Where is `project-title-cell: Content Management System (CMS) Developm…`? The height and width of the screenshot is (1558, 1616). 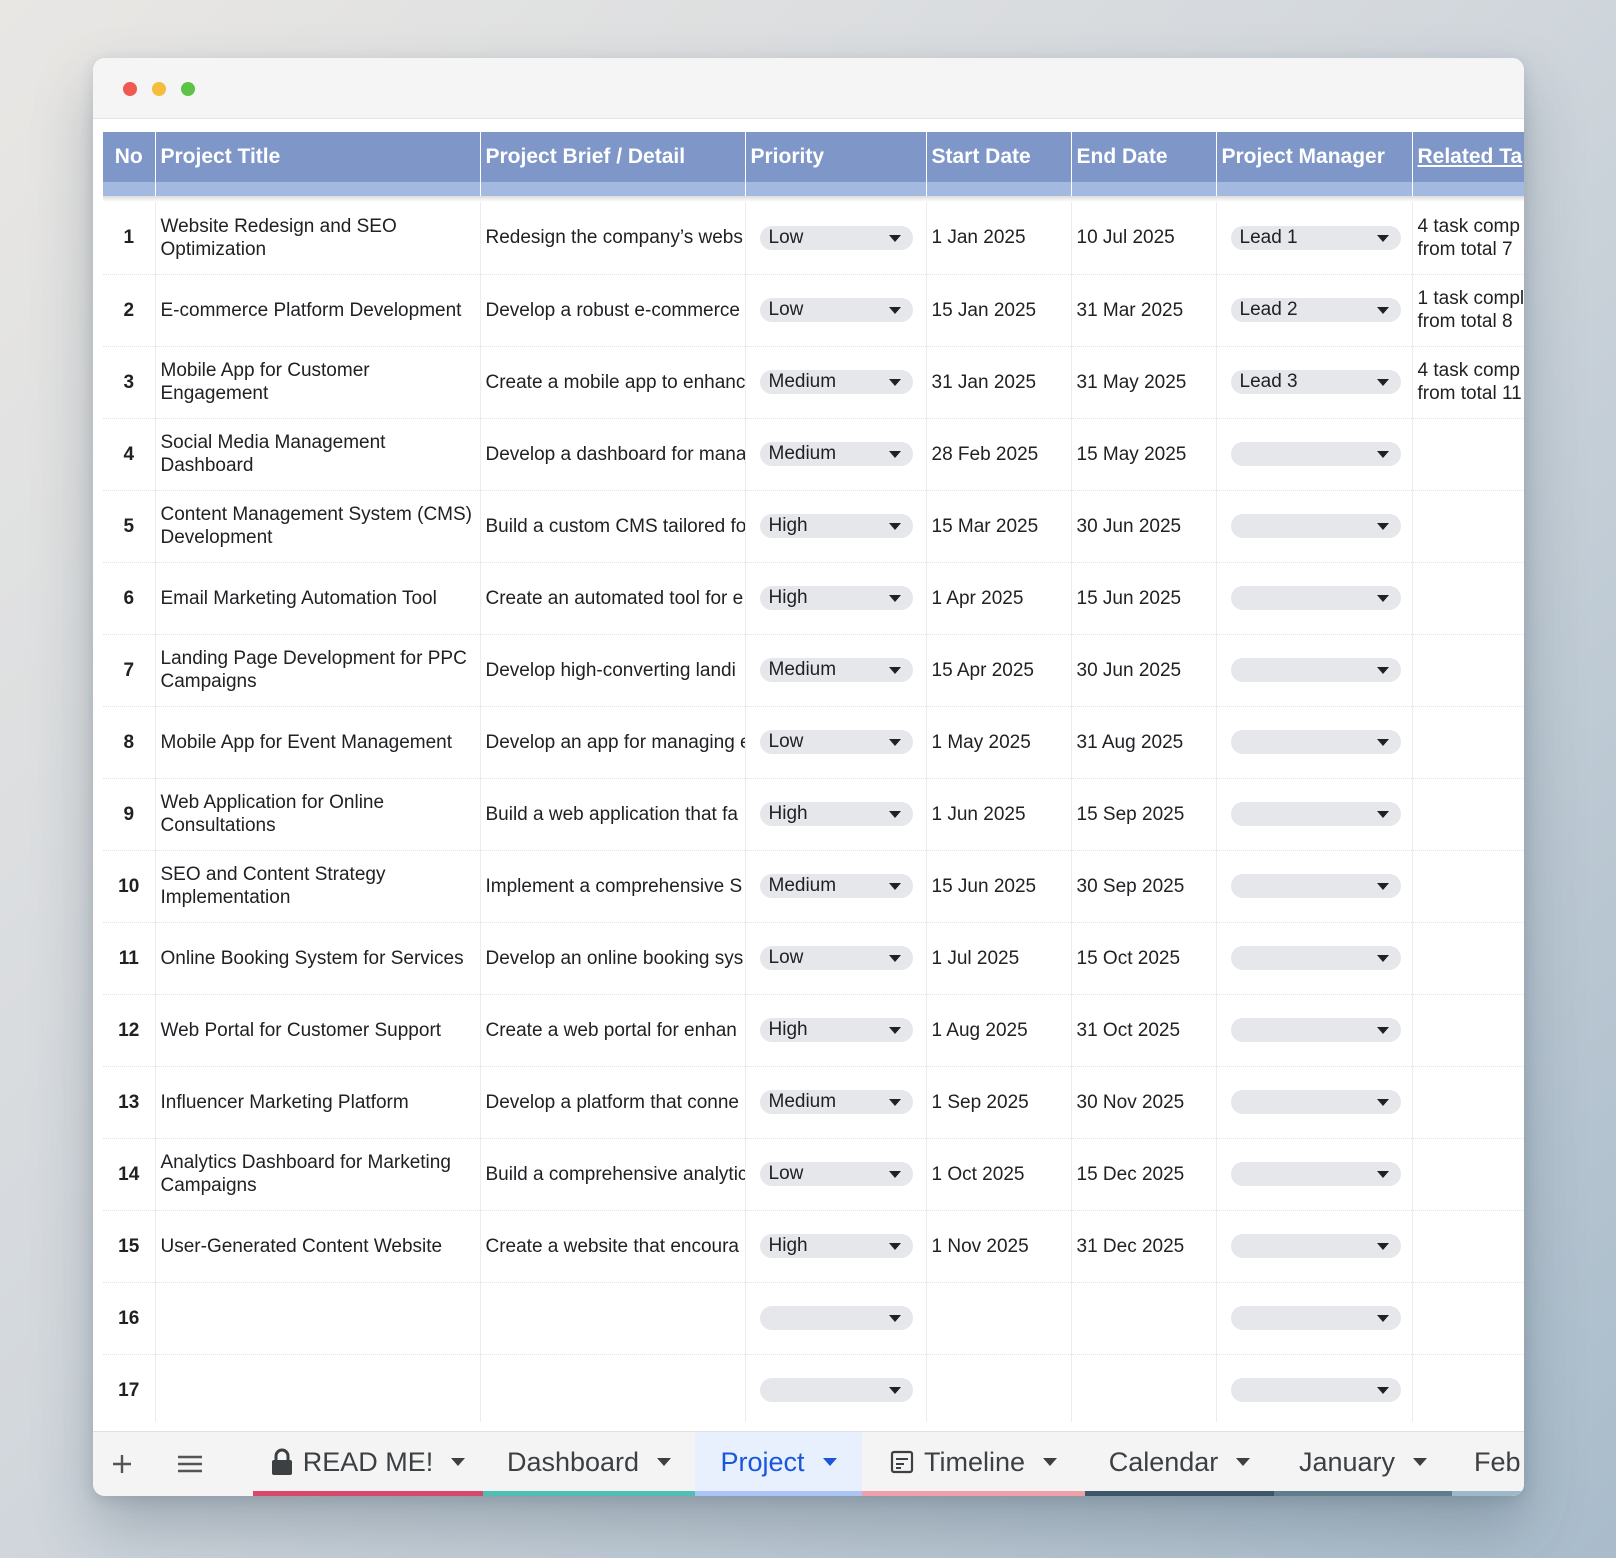 project-title-cell: Content Management System (CMS) Developm… is located at coordinates (318, 526).